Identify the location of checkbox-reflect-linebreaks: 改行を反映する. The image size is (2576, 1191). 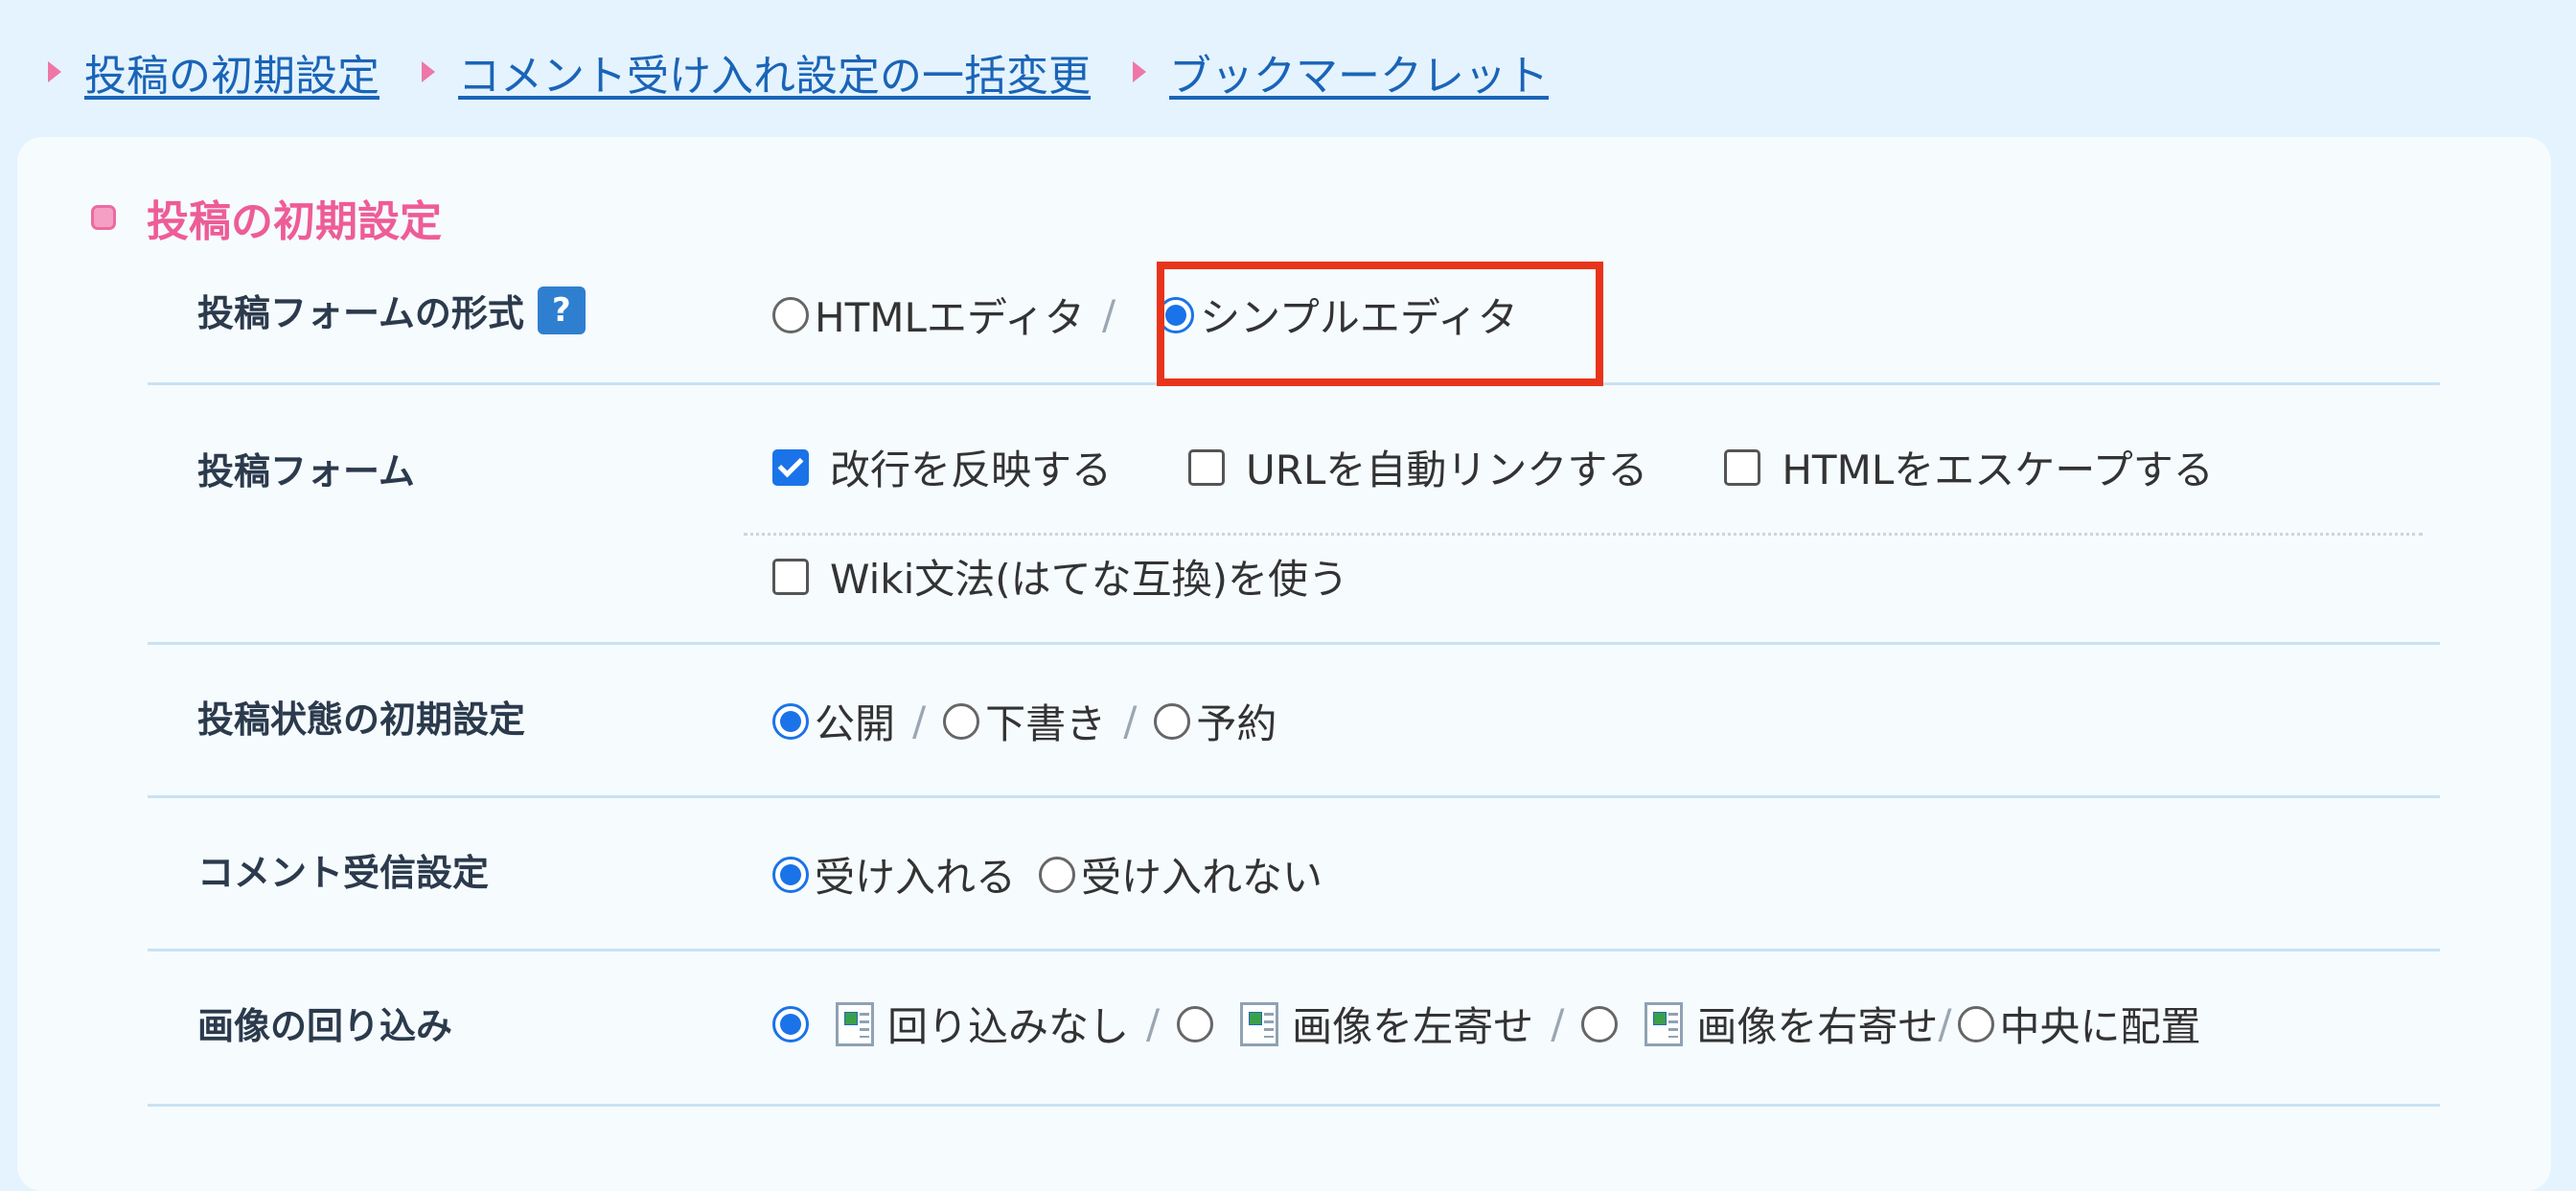
(942, 467).